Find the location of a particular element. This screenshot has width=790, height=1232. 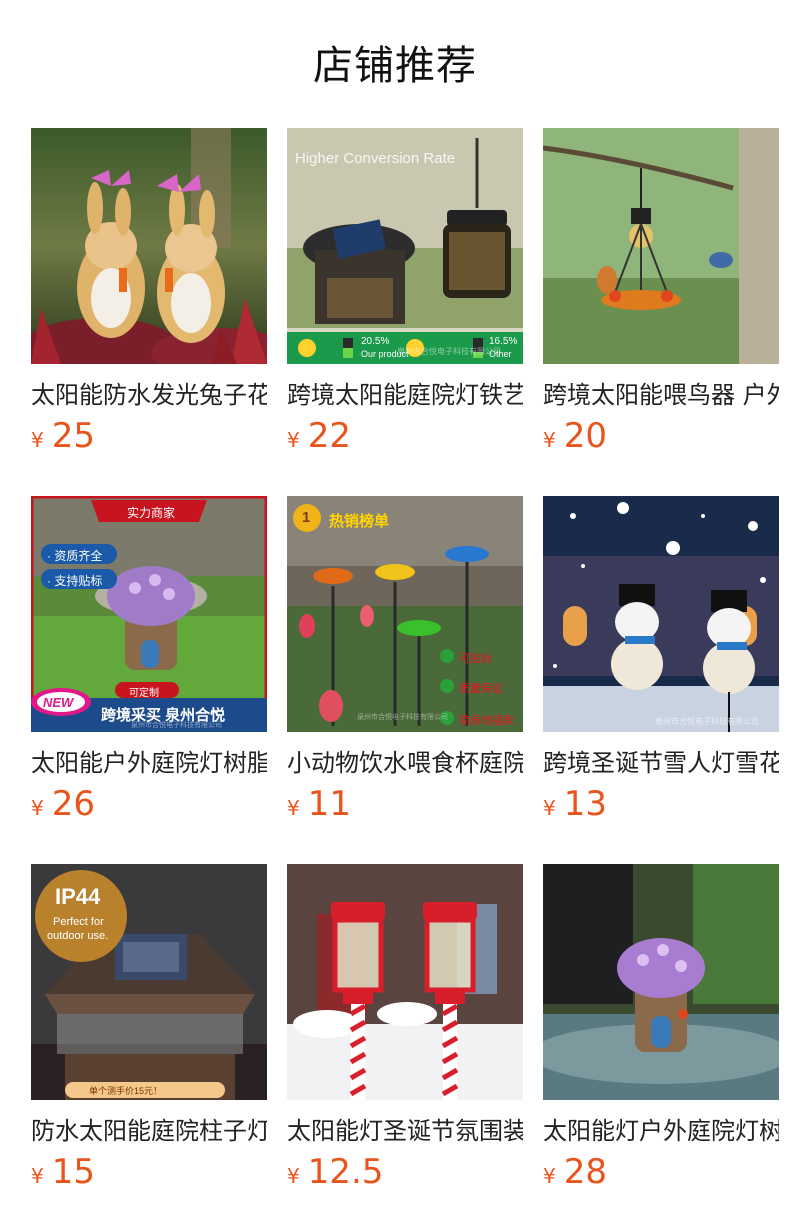

image-stat: 20.5% is located at coordinates (375, 341).